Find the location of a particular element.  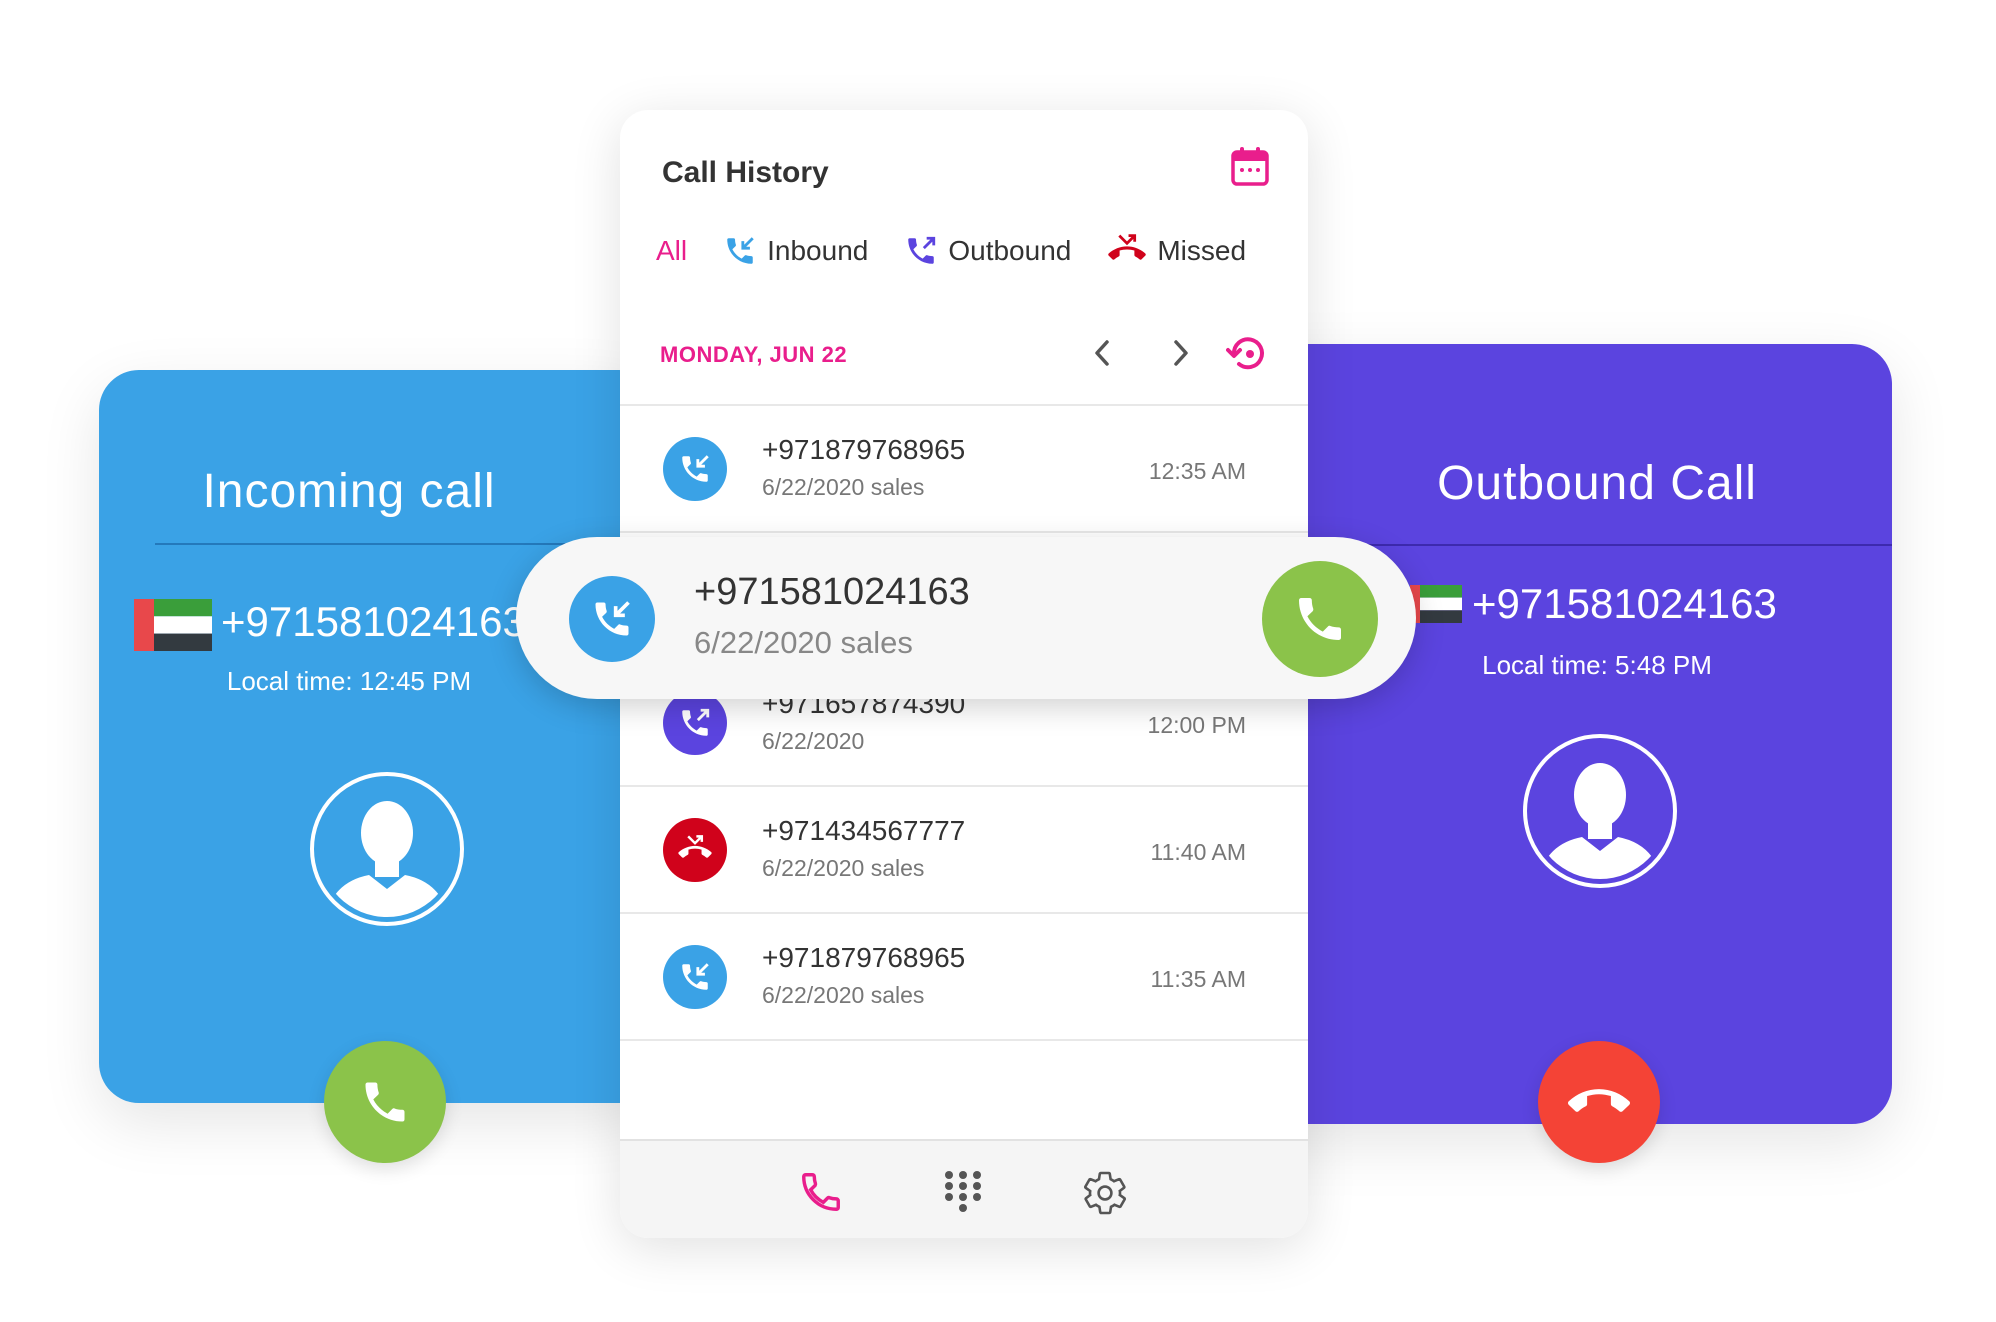

incoming-number: +971581024163 is located at coordinates (373, 621).